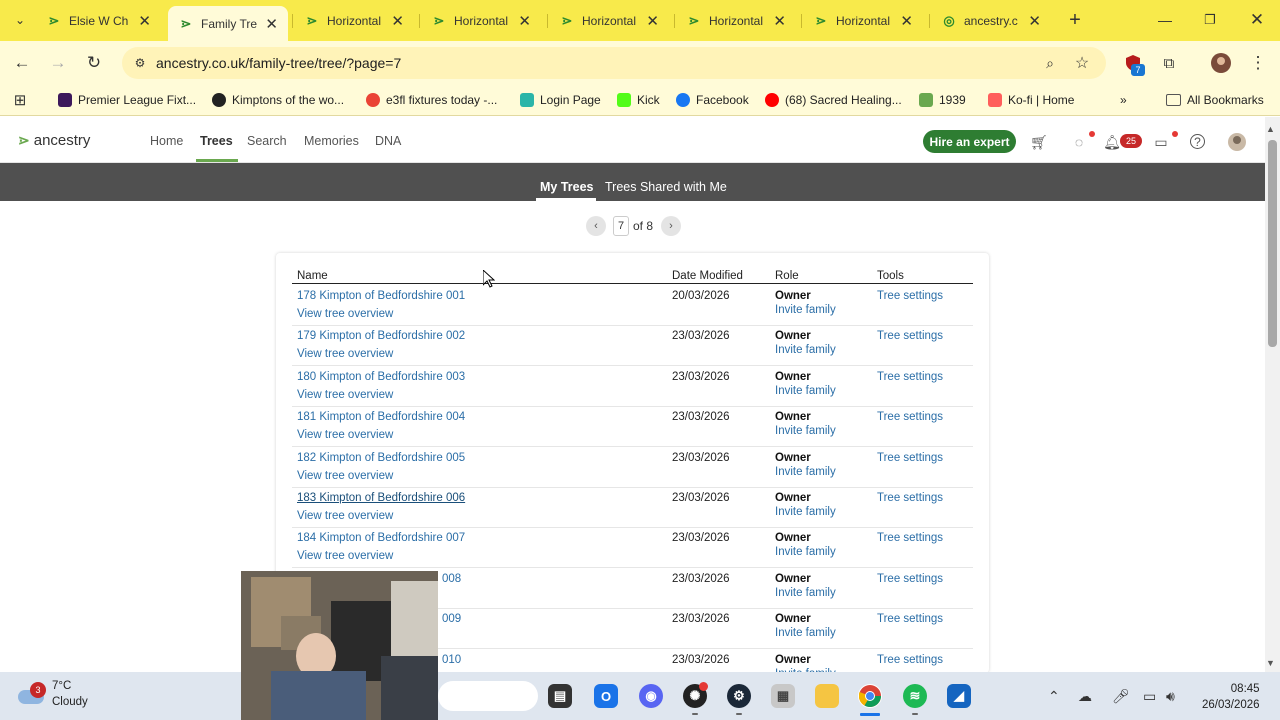  Describe the element at coordinates (870, 696) in the screenshot. I see `chrome-icon` at that location.